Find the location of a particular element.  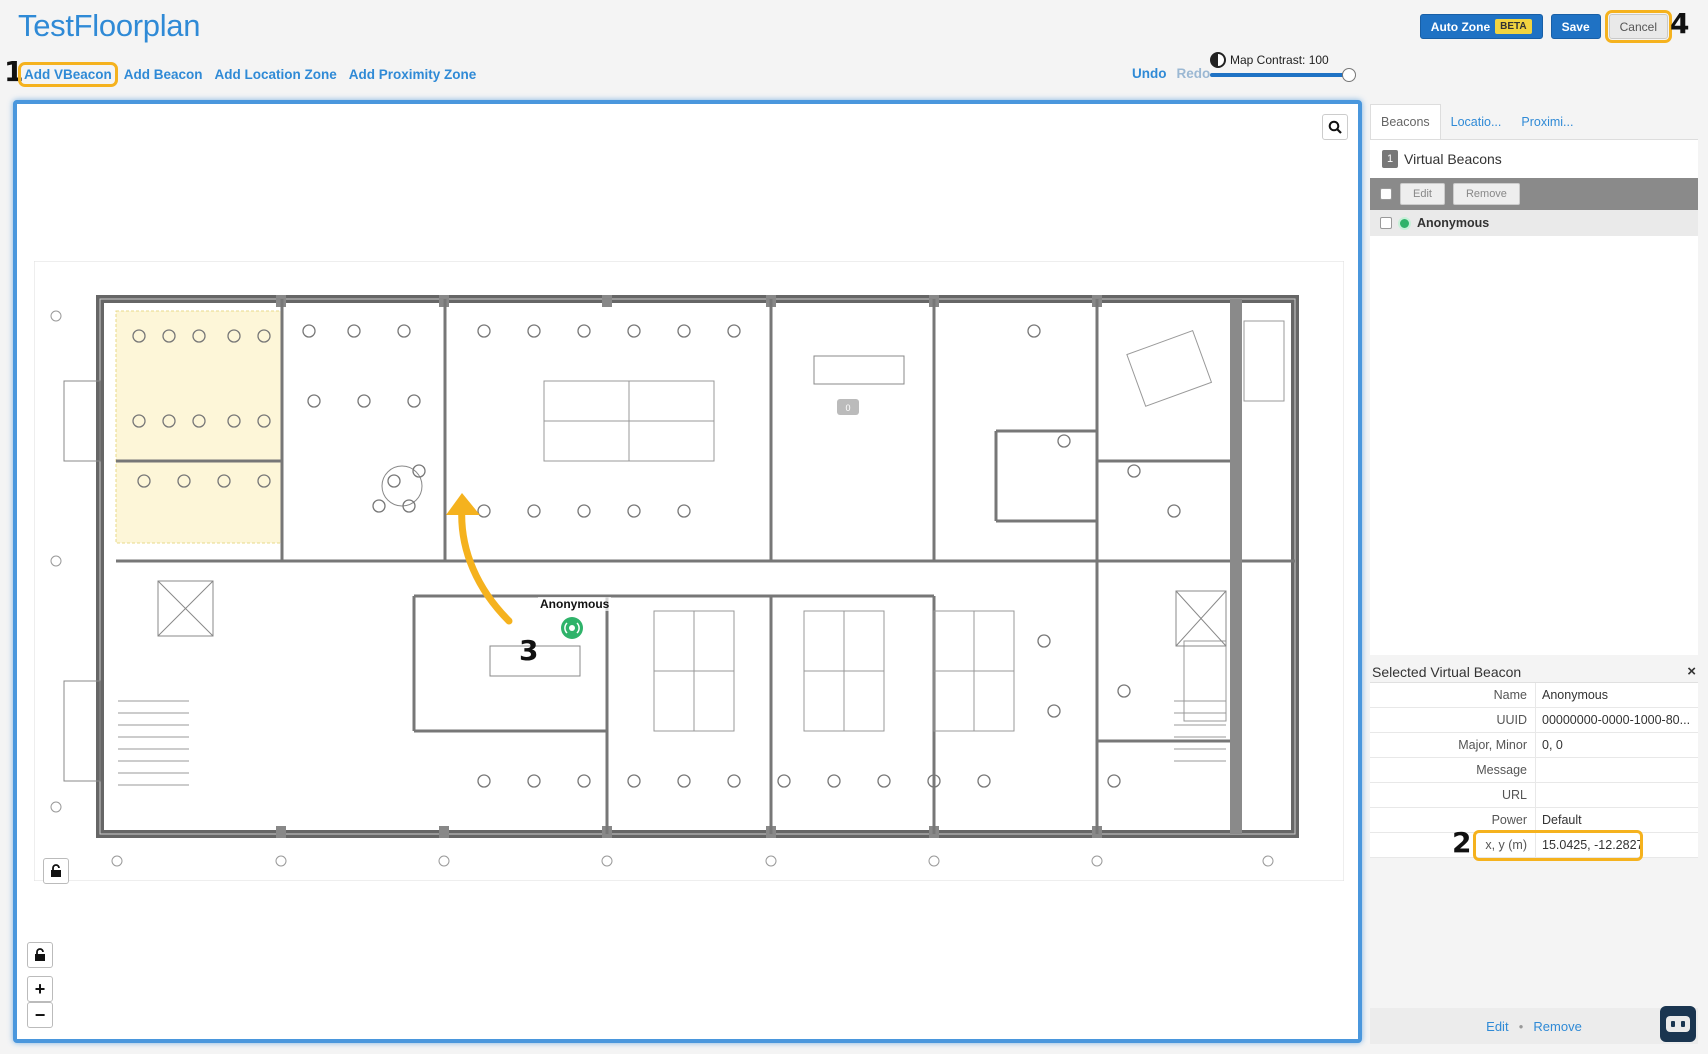

table-row: URL is located at coordinates (1534, 795).